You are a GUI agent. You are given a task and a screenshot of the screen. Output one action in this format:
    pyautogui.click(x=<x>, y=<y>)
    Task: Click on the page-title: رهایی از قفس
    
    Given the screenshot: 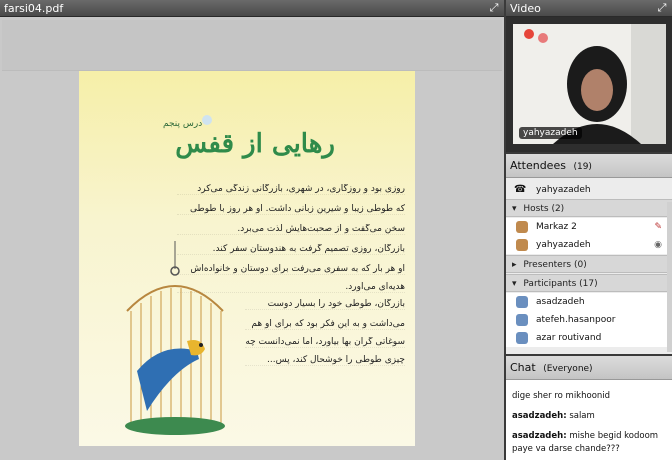 What is the action you would take?
    pyautogui.click(x=255, y=144)
    